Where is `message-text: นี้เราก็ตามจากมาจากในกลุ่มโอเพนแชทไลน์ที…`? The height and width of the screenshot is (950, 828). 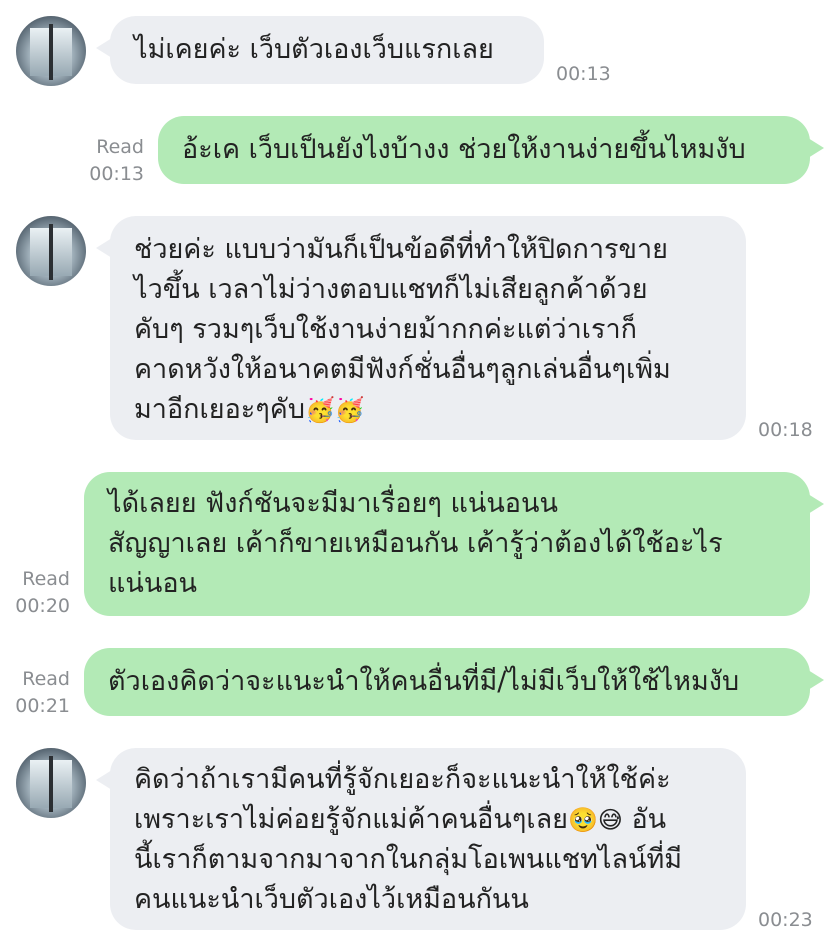
message-text: นี้เราก็ตามจากมาจากในกลุ่มโอเพนแชทไลน์ที… is located at coordinates (408, 859).